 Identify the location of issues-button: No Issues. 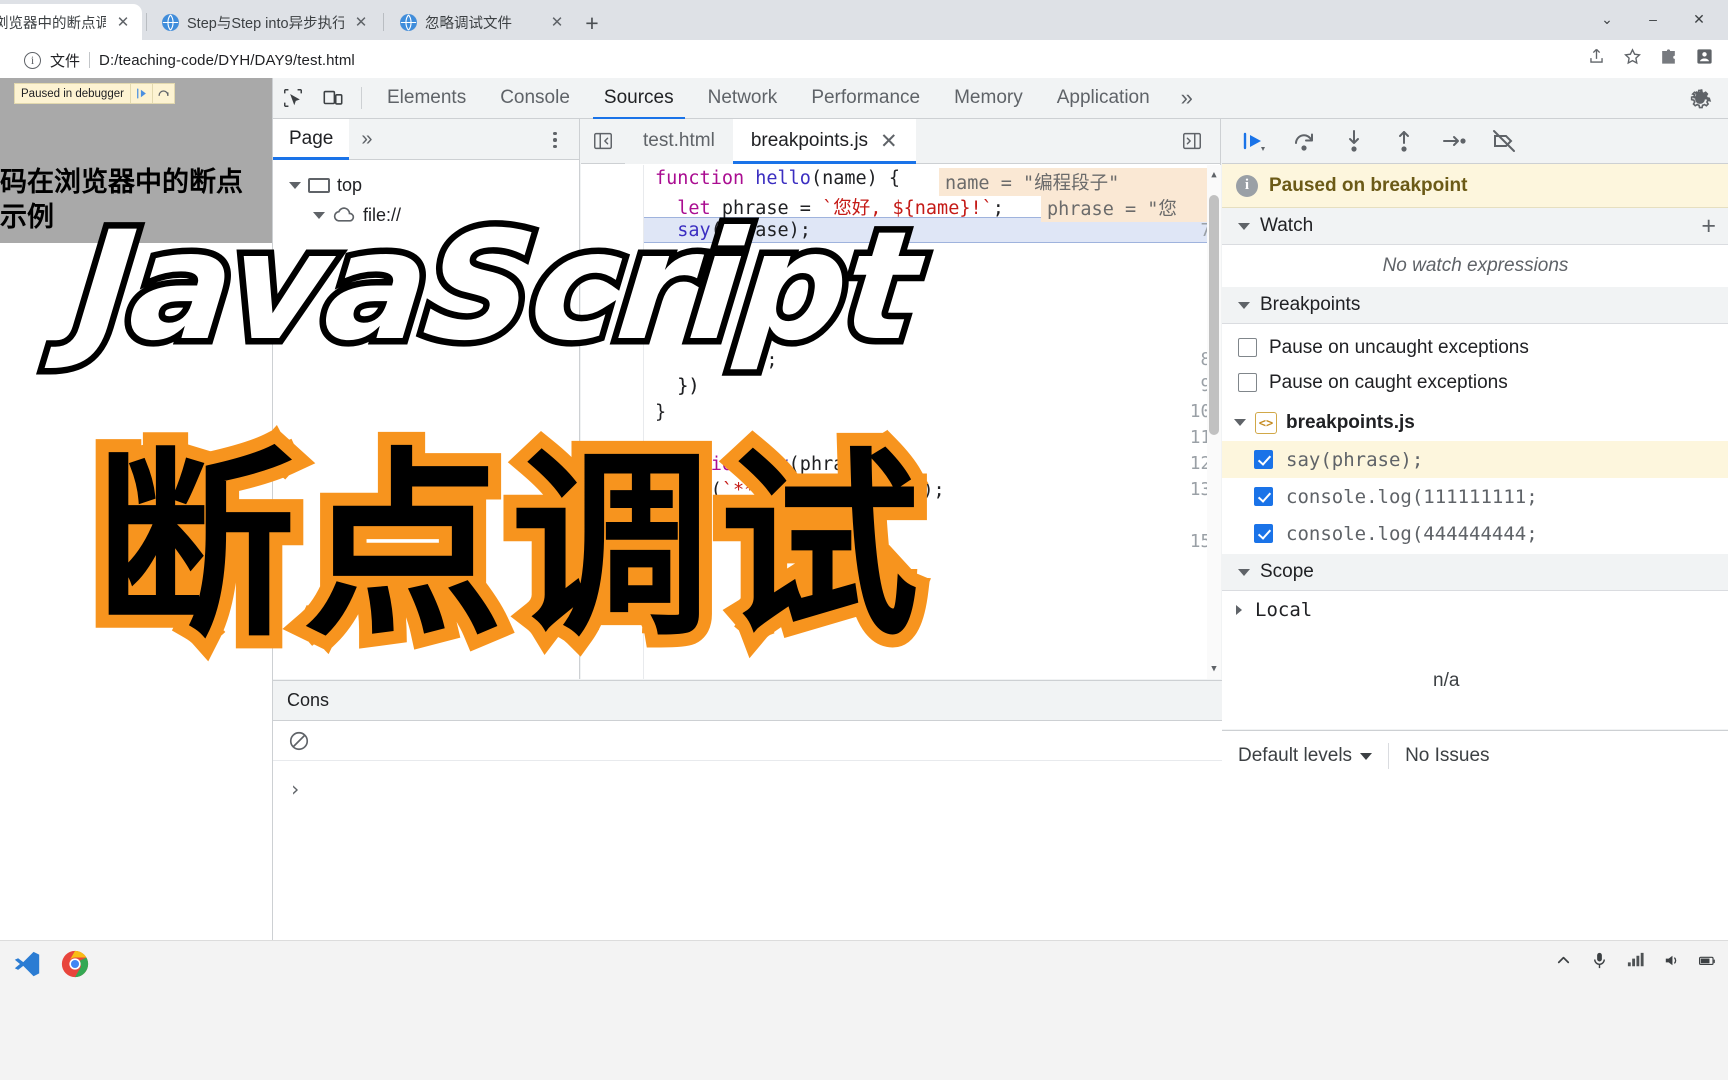
(1447, 756).